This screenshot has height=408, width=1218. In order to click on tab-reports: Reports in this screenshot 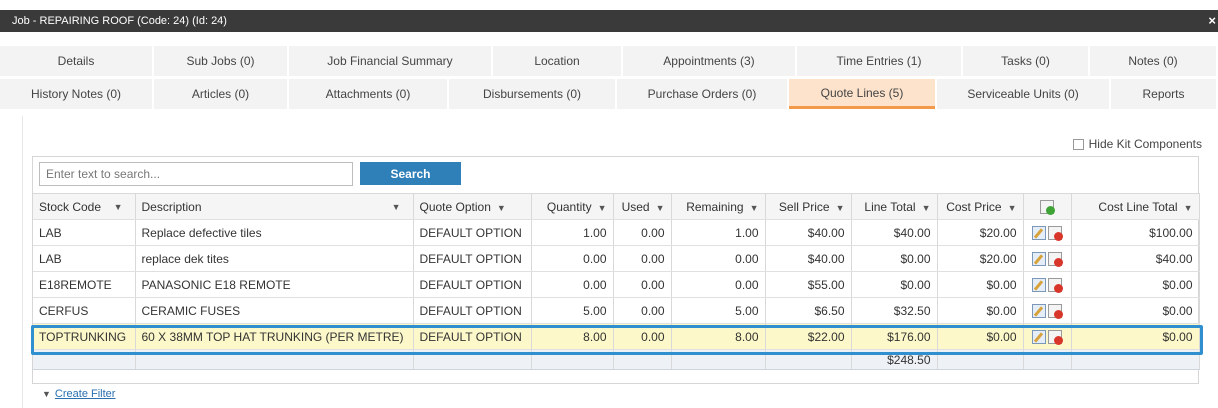, I will do `click(1163, 94)`.